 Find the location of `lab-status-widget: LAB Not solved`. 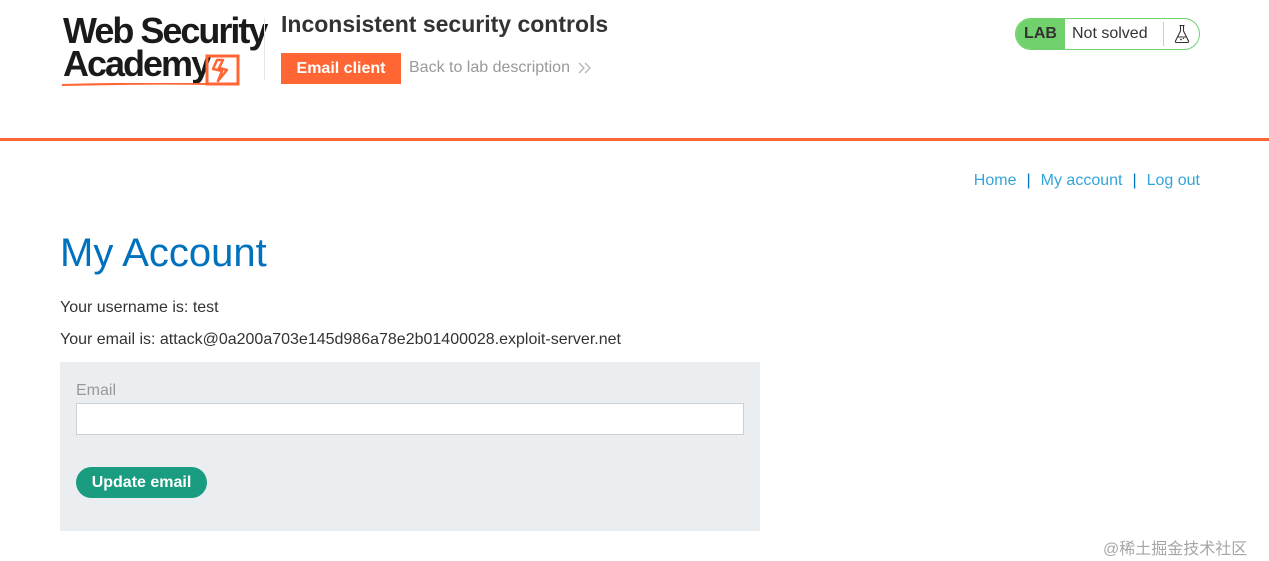

lab-status-widget: LAB Not solved is located at coordinates (1107, 34).